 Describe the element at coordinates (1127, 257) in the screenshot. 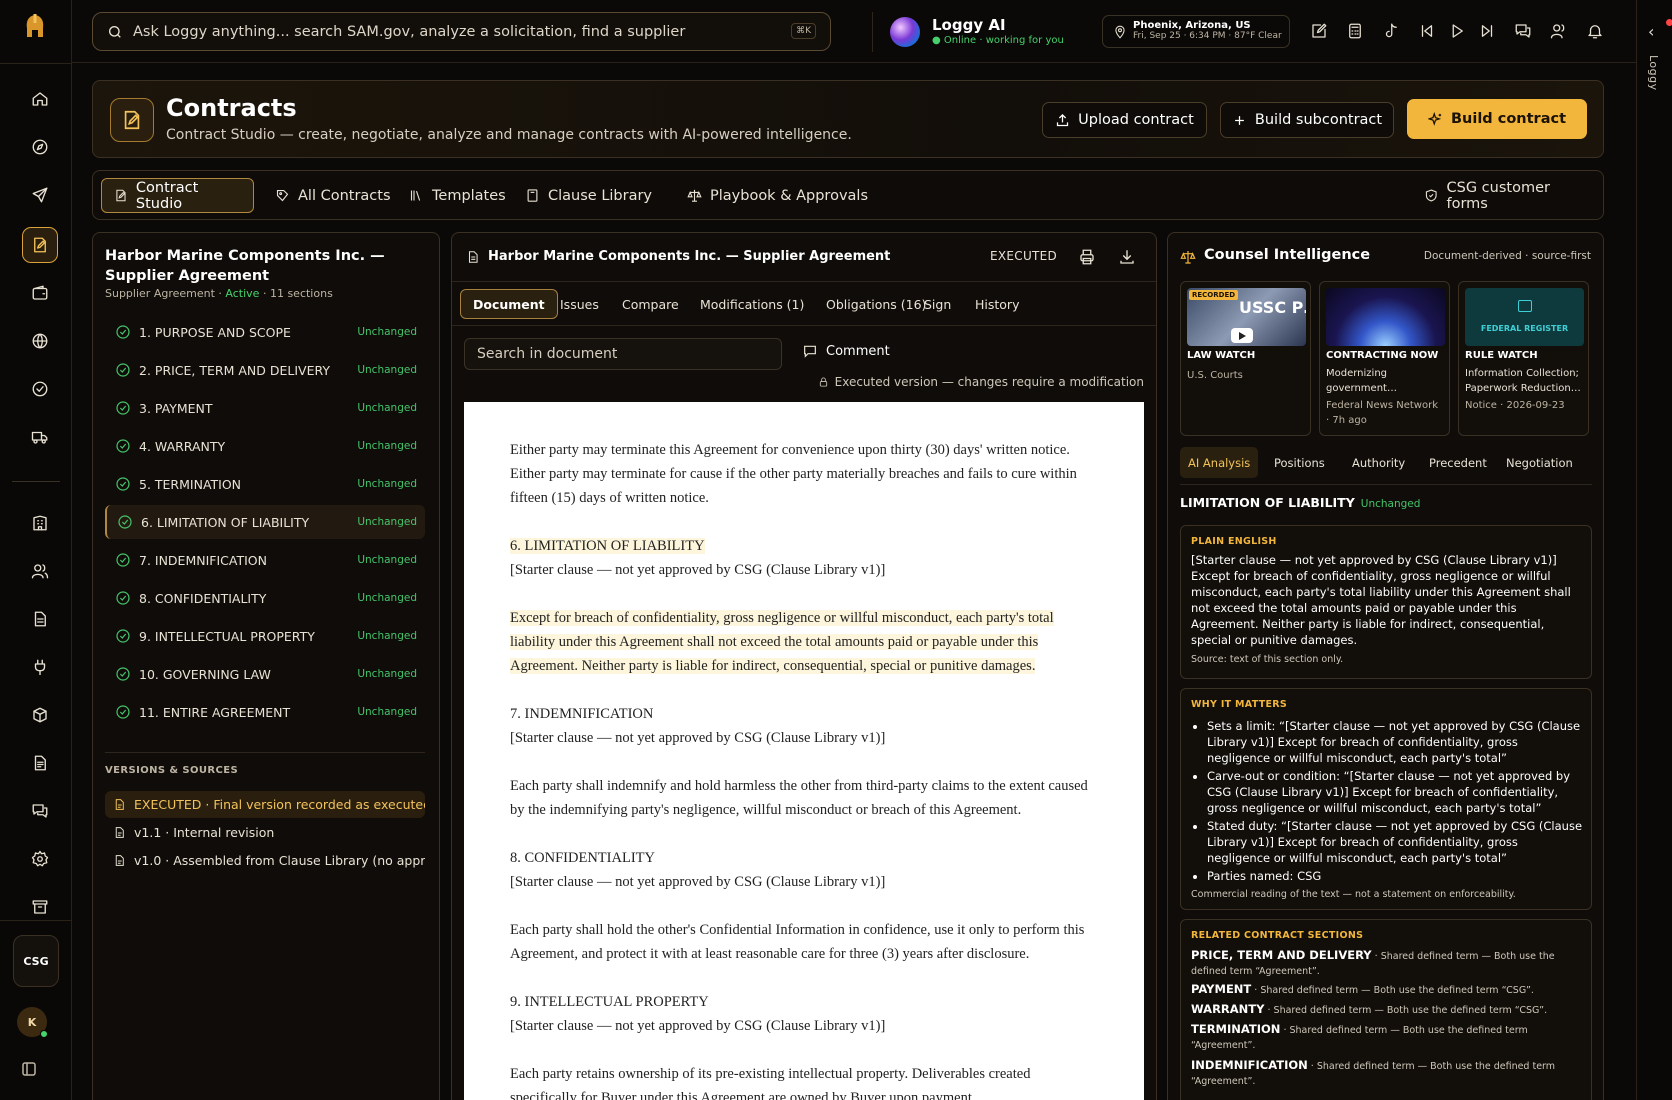

I see `download-icon` at that location.